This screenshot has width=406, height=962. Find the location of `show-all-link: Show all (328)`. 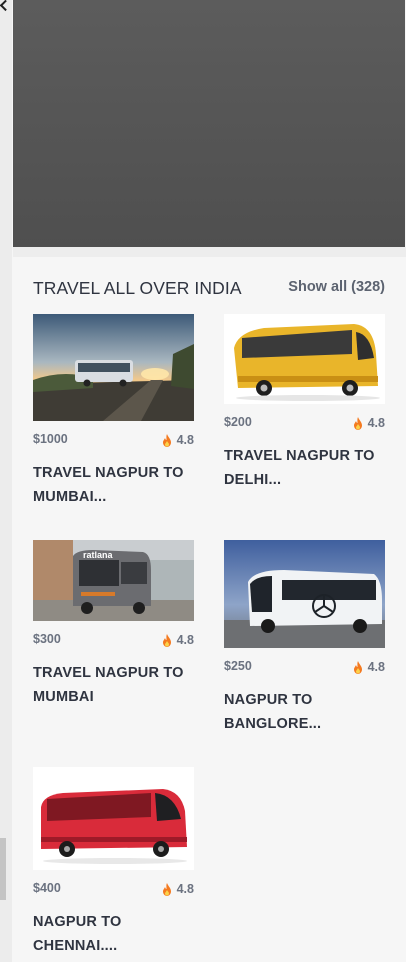

show-all-link: Show all (328) is located at coordinates (336, 287).